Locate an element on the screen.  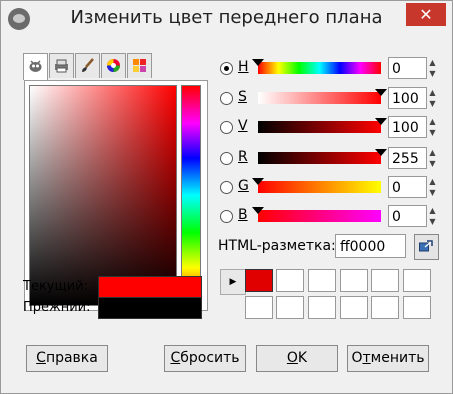
spin-input-g: 0 is located at coordinates (407, 187).